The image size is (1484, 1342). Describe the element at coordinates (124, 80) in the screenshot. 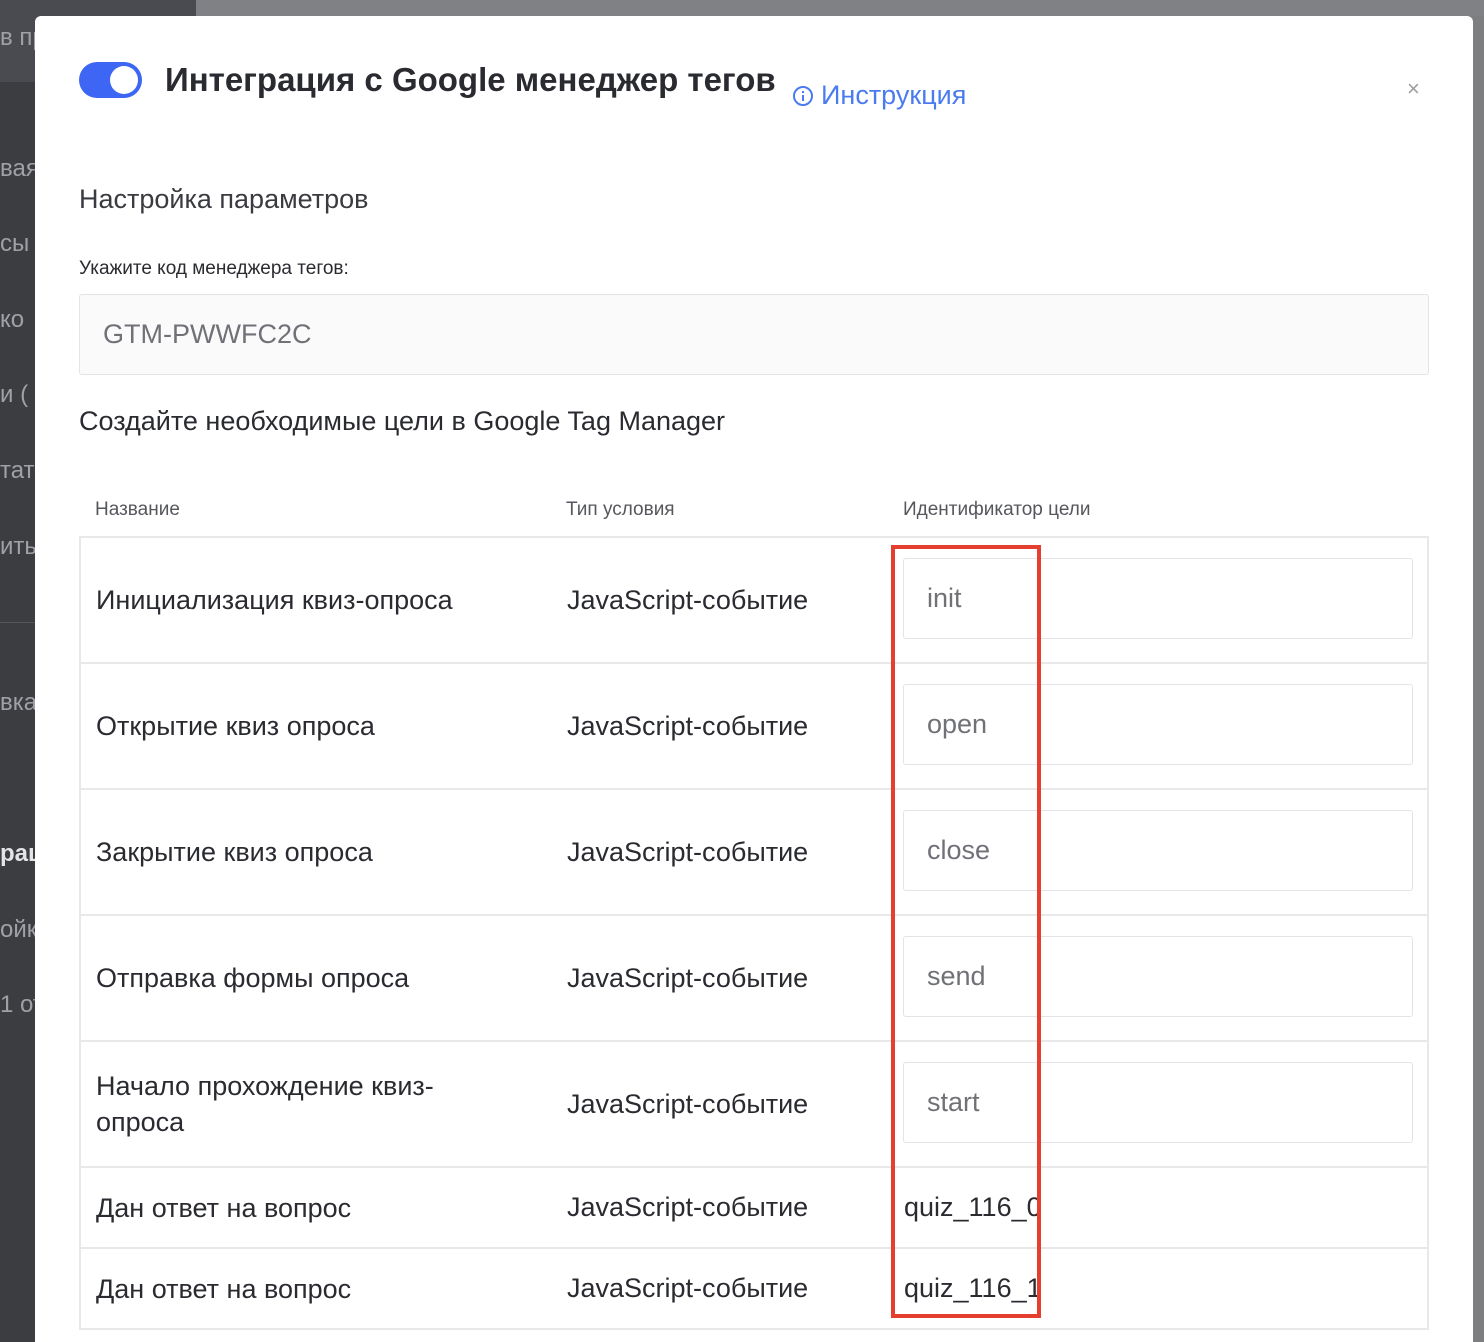

I see `toggle-knob` at that location.